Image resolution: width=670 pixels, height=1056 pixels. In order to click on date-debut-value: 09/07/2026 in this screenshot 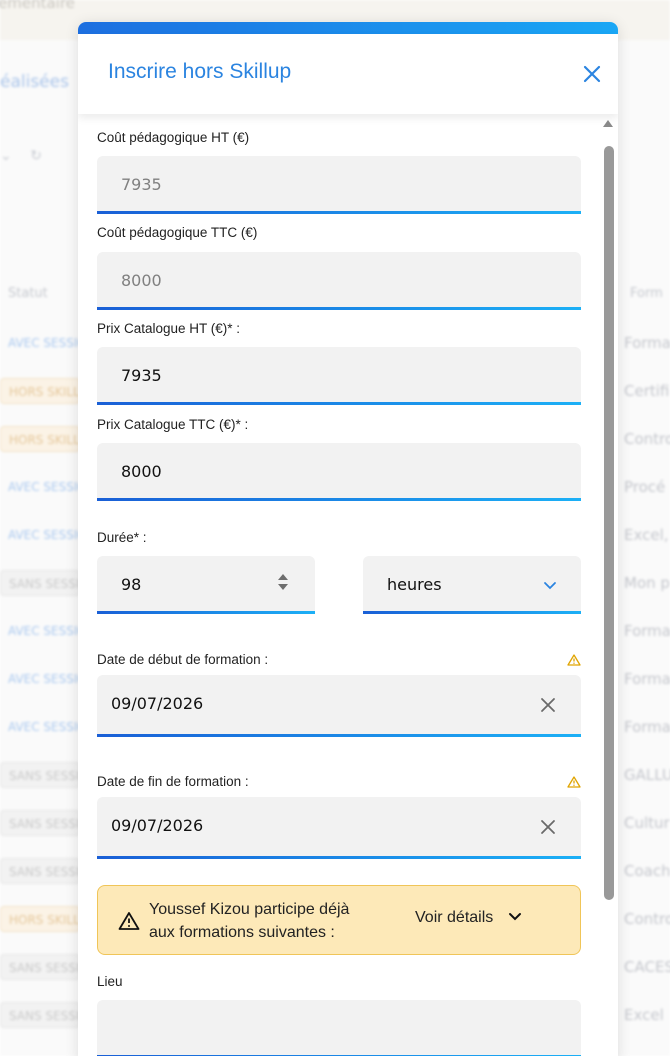, I will do `click(157, 703)`.